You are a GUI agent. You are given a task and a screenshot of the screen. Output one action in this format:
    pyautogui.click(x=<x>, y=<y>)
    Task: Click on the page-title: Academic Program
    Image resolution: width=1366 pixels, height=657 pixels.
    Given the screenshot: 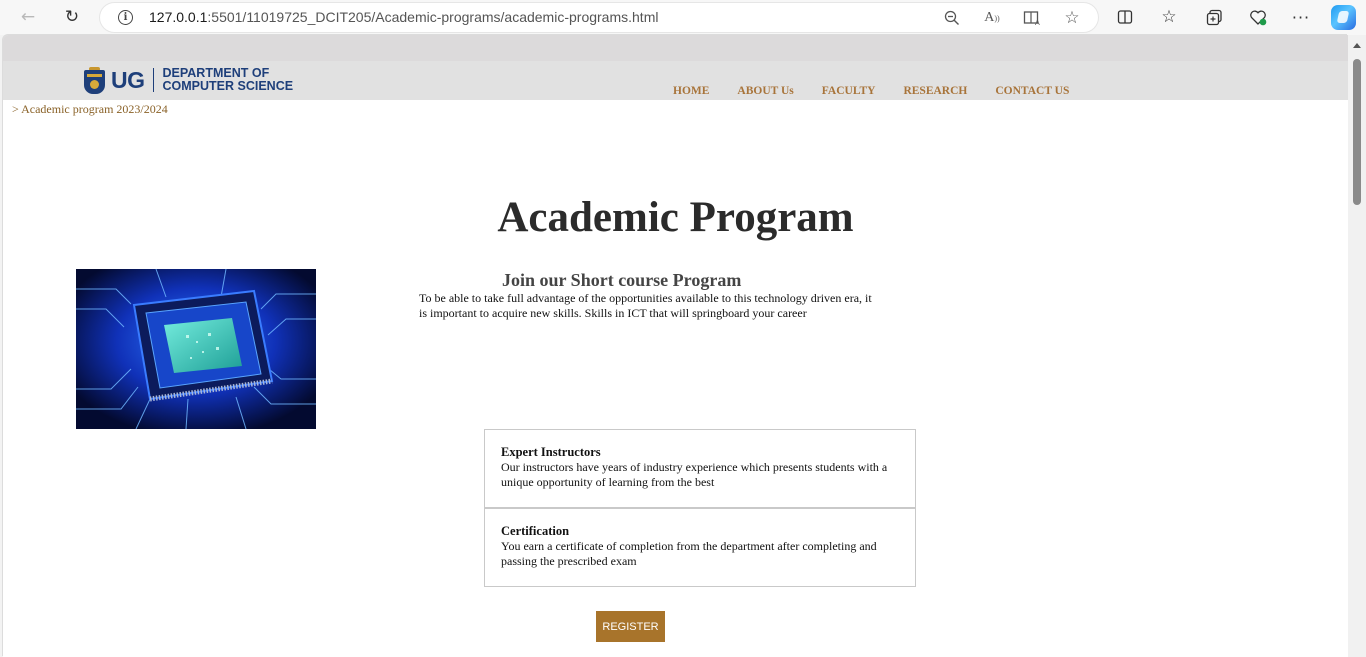 What is the action you would take?
    pyautogui.click(x=675, y=217)
    